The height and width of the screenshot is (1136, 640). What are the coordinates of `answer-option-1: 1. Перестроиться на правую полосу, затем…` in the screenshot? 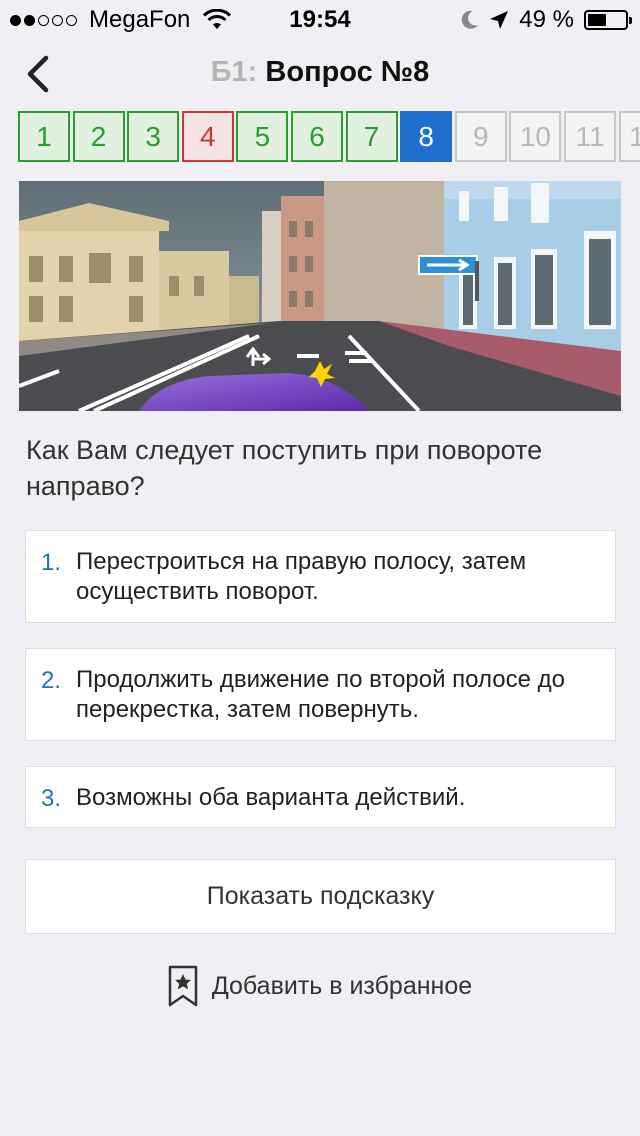 It's located at (320, 576).